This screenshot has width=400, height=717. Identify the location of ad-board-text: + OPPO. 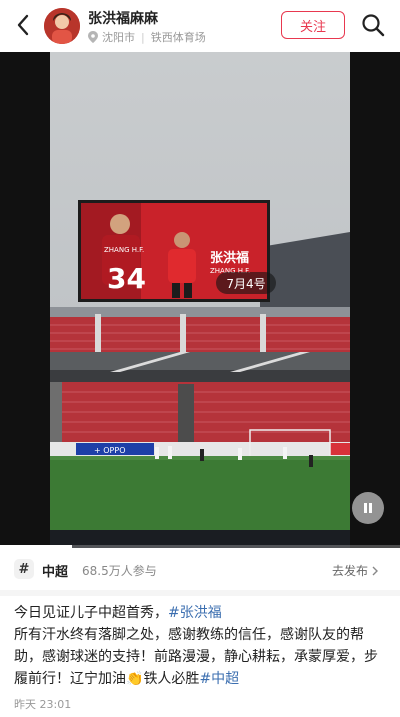
(110, 450).